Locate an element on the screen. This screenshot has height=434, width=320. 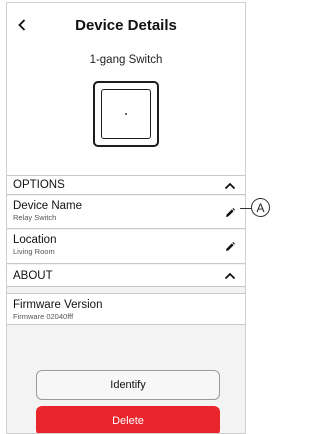
about-section-header: ABOUT is located at coordinates (126, 276).